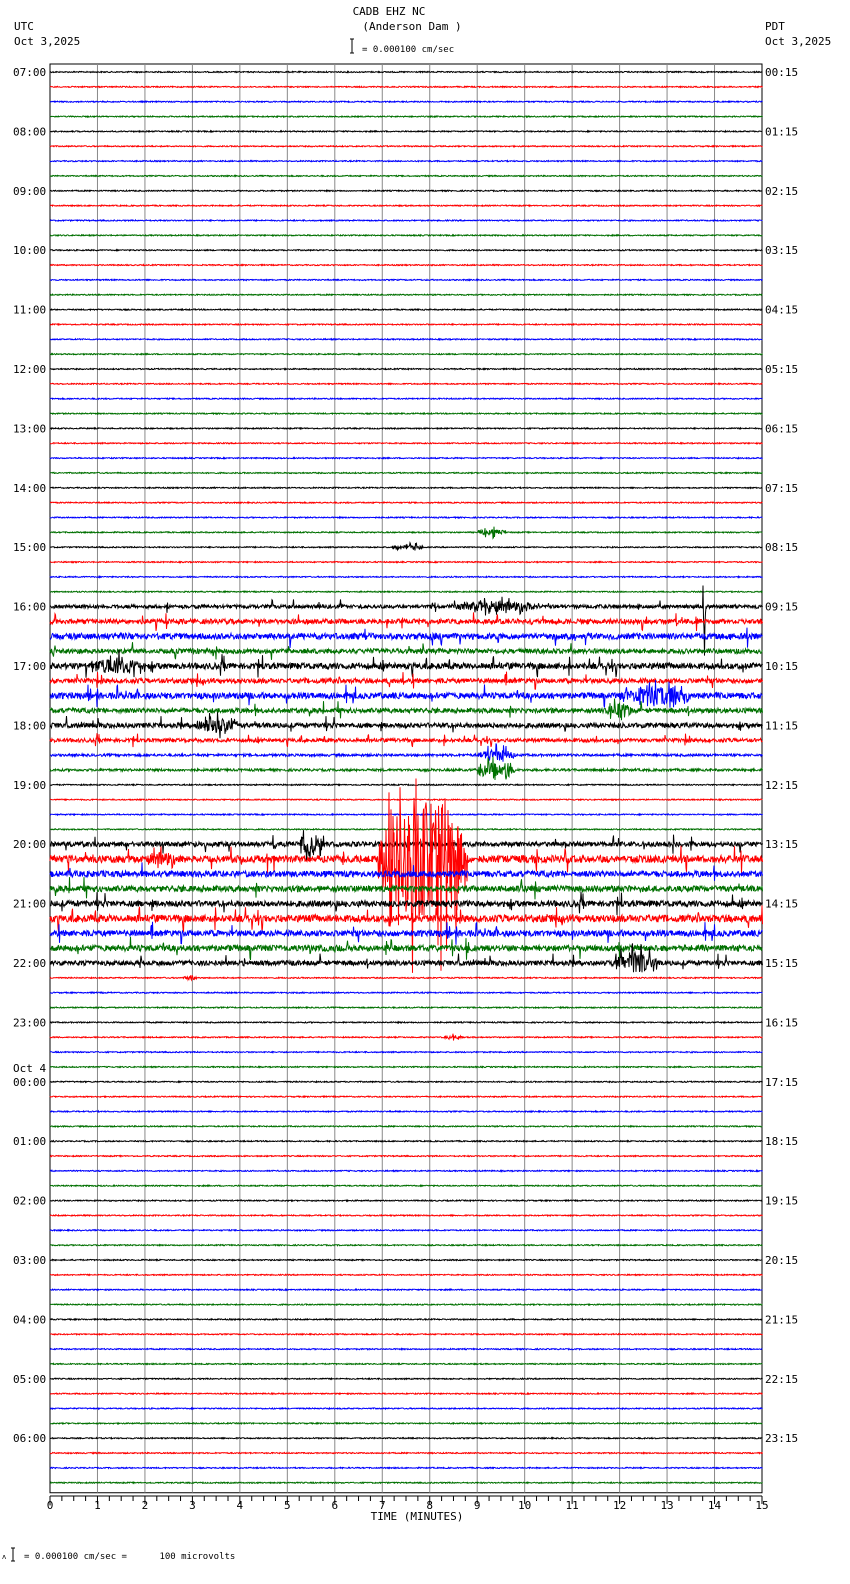 The height and width of the screenshot is (1584, 850). What do you see at coordinates (524, 1505) in the screenshot?
I see `x-tick-label: 10` at bounding box center [524, 1505].